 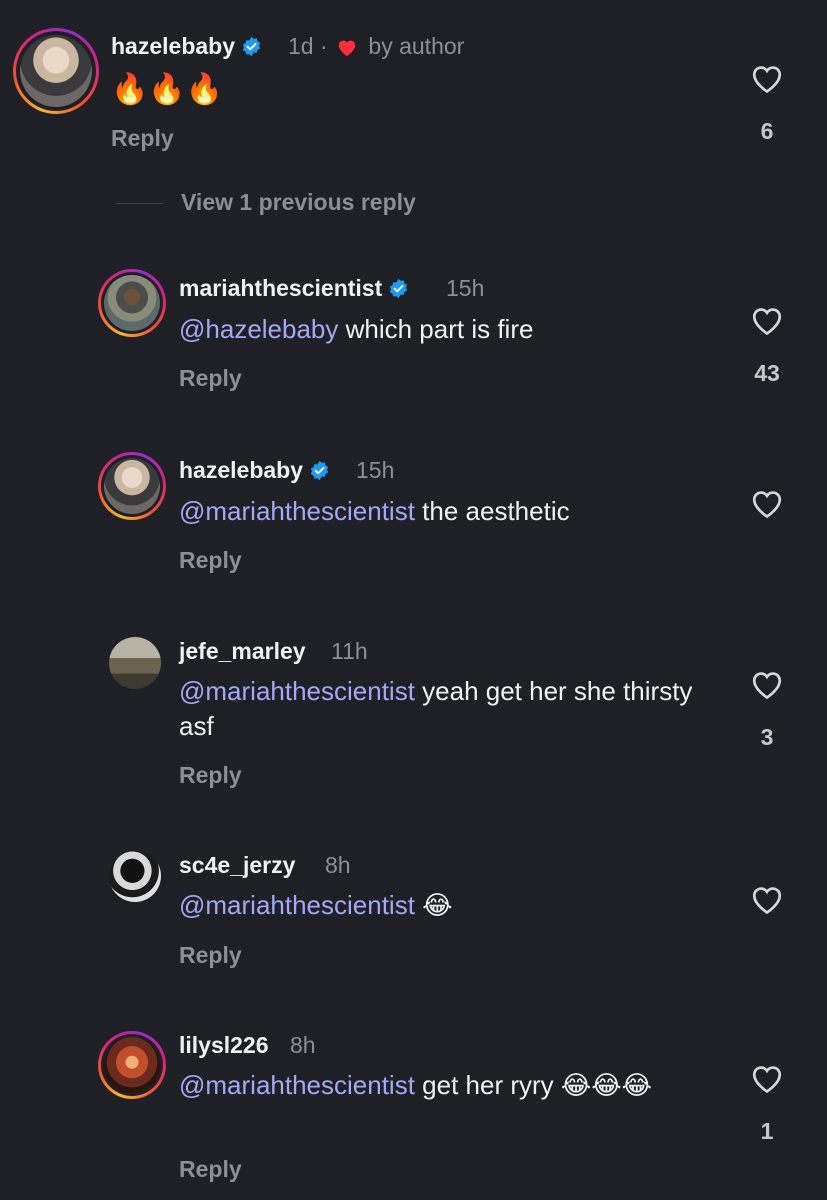 I want to click on comment-text: @mariahthescientist 😂, so click(x=316, y=905).